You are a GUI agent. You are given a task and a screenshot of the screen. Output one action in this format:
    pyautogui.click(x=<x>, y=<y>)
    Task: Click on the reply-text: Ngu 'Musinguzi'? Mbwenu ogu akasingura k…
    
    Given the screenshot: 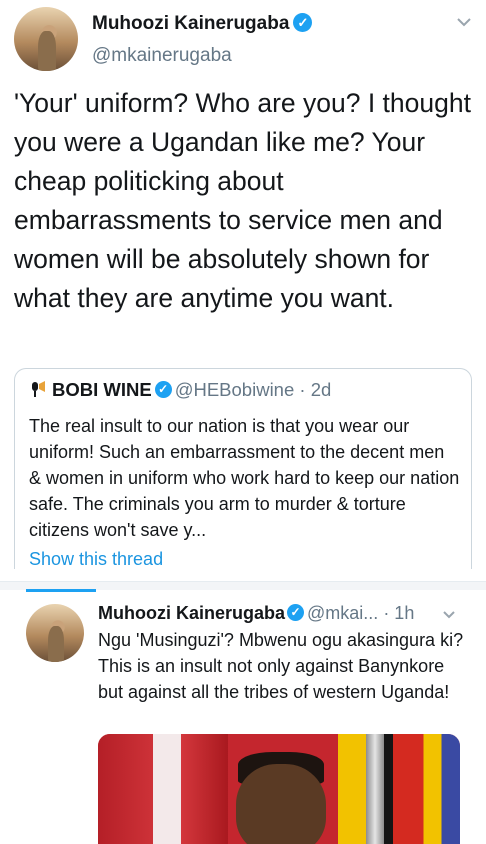 What is the action you would take?
    pyautogui.click(x=281, y=666)
    